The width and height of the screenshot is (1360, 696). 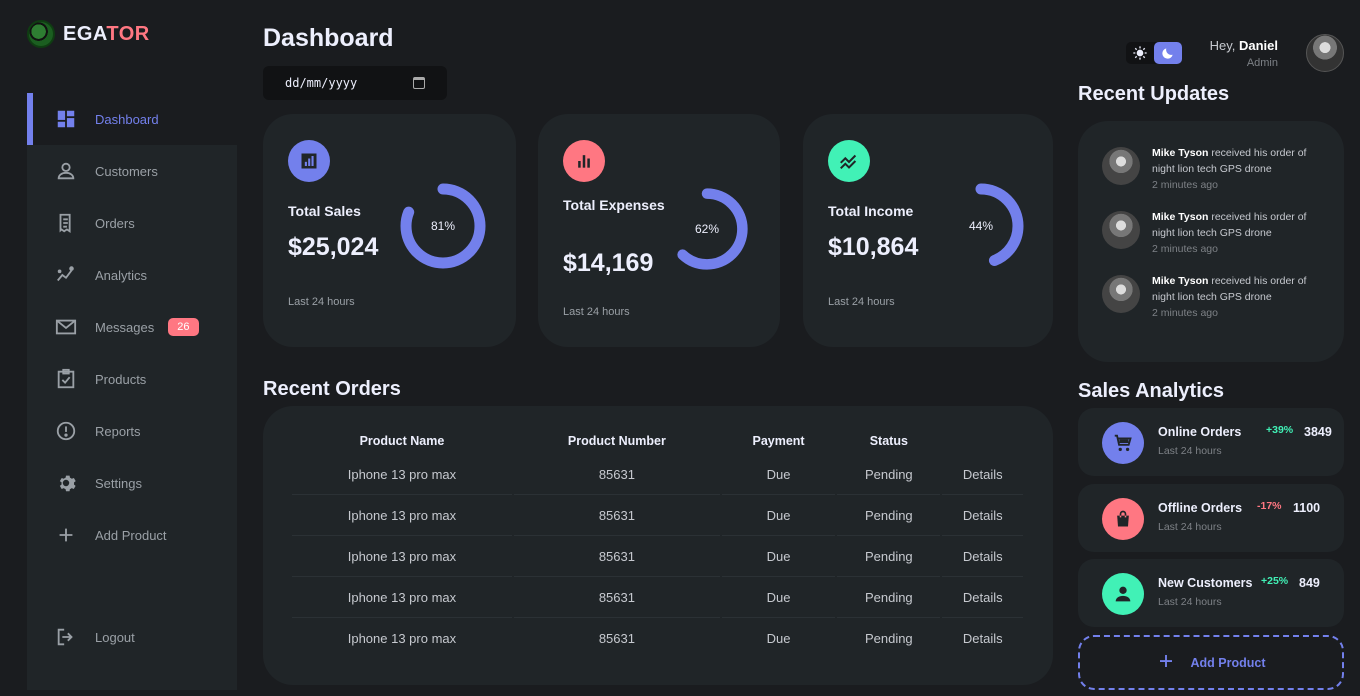 I want to click on sidebar-item-reports: Reports, so click(x=132, y=431).